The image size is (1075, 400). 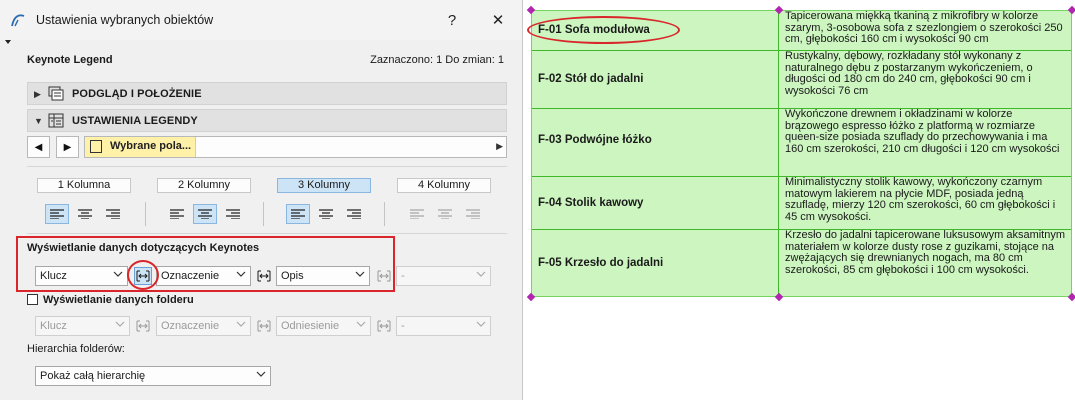 What do you see at coordinates (601, 263) in the screenshot?
I see `keynote-key: F-05 Krzesło do jadalni` at bounding box center [601, 263].